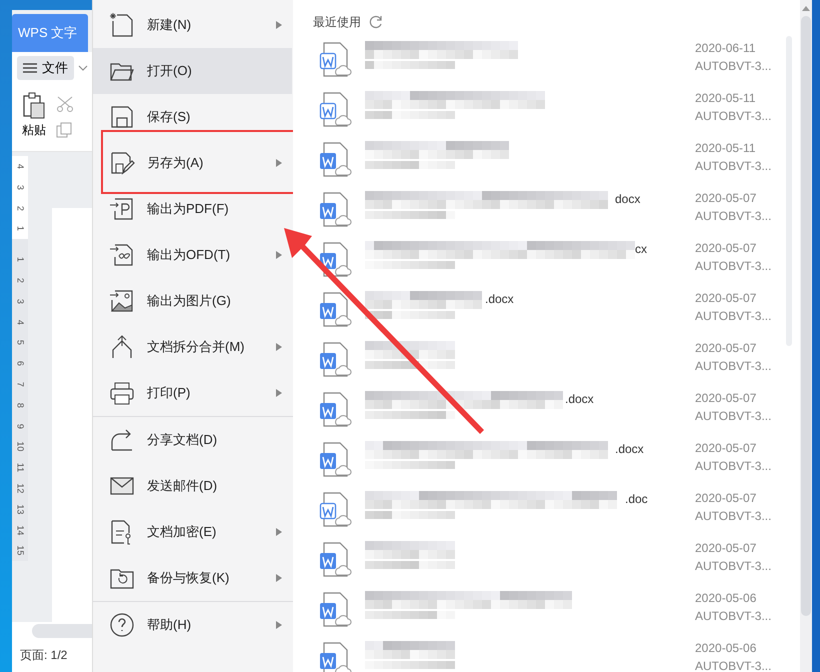  I want to click on ruler-number: 15, so click(20, 551).